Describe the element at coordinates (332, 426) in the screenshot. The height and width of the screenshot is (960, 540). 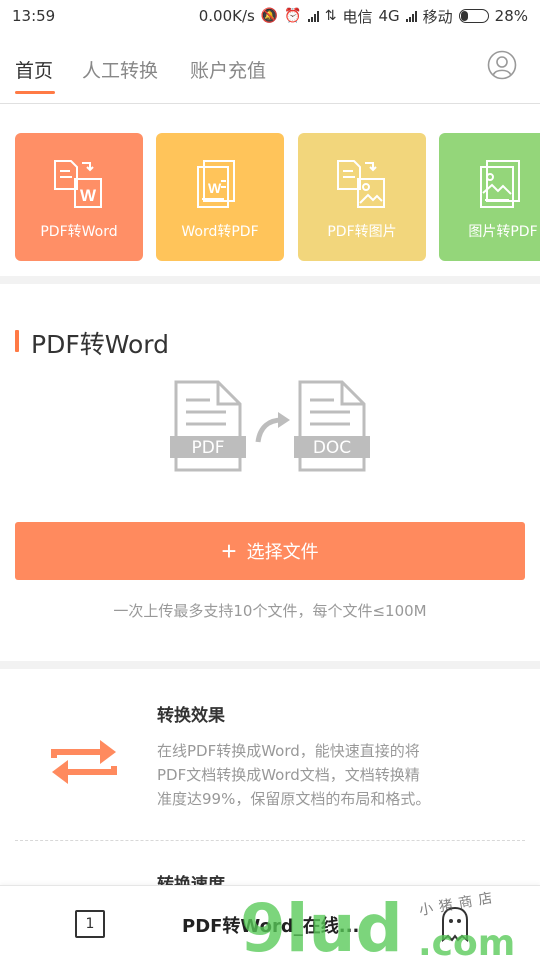
I see `doc-file-icon: DOC` at that location.